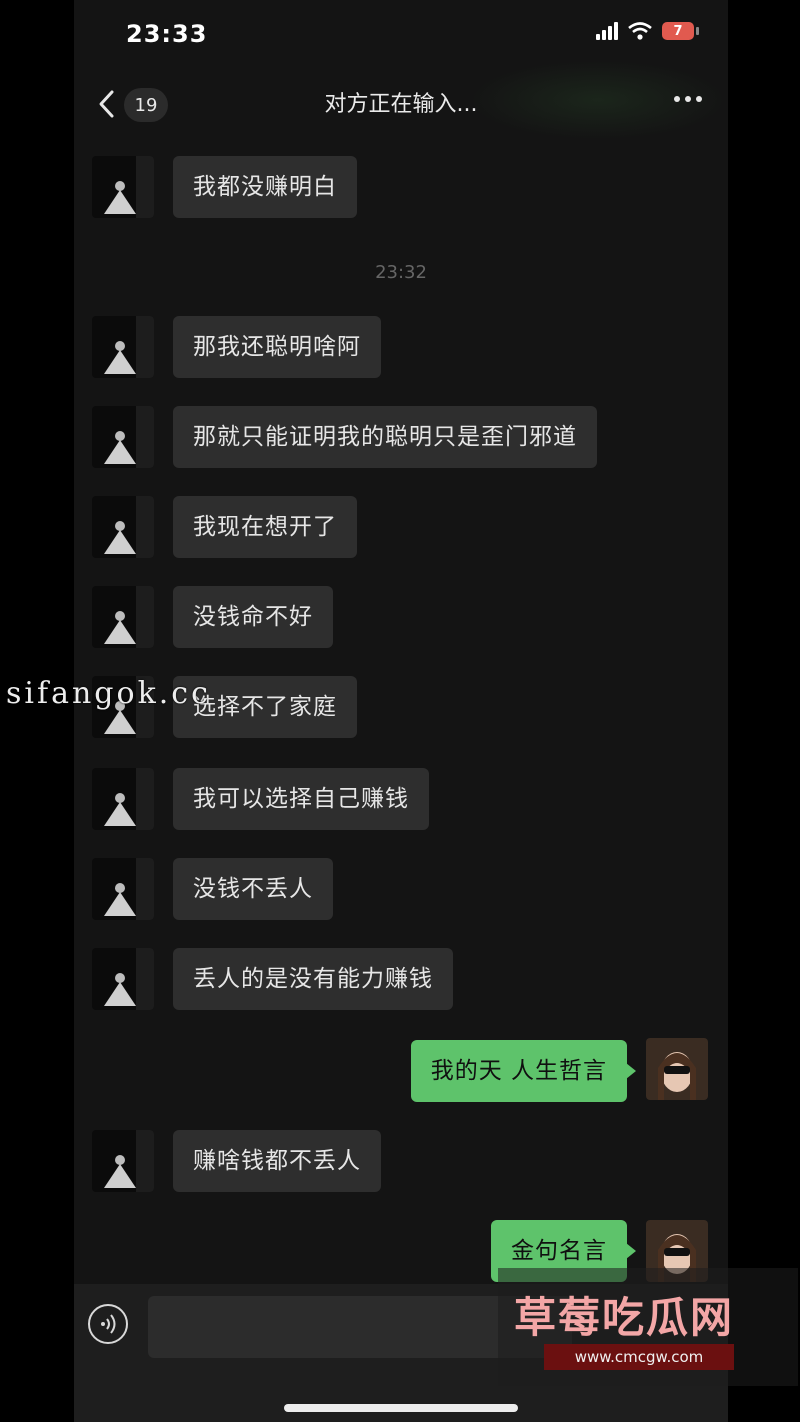 The width and height of the screenshot is (800, 1422). Describe the element at coordinates (401, 1408) in the screenshot. I see `home-indicator` at that location.